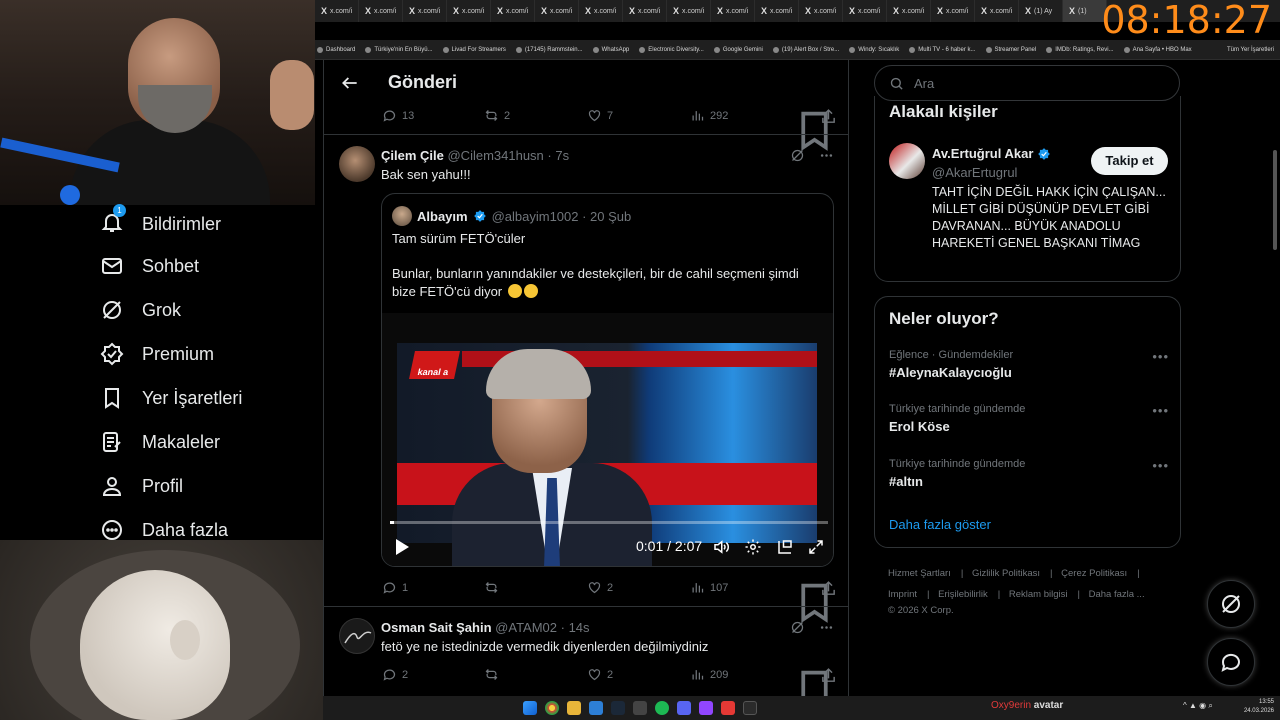  What do you see at coordinates (395, 587) in the screenshot?
I see `reply-button: 1` at bounding box center [395, 587].